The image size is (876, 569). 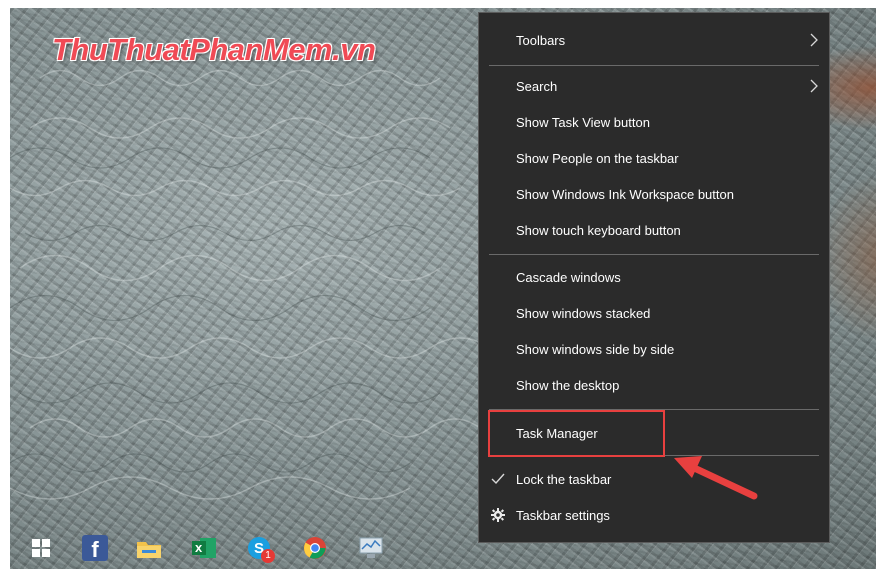 I want to click on menu-item-label: Toolbars, so click(x=541, y=40).